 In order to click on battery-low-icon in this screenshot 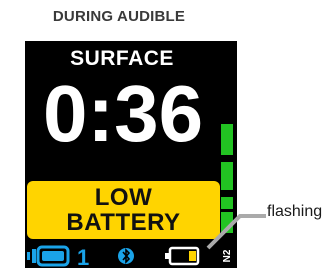, I will do `click(182, 256)`.